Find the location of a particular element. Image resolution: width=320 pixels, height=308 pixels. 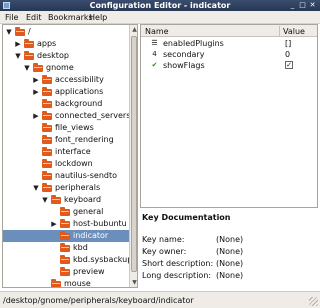

tree-item-background: background is located at coordinates (66, 104).